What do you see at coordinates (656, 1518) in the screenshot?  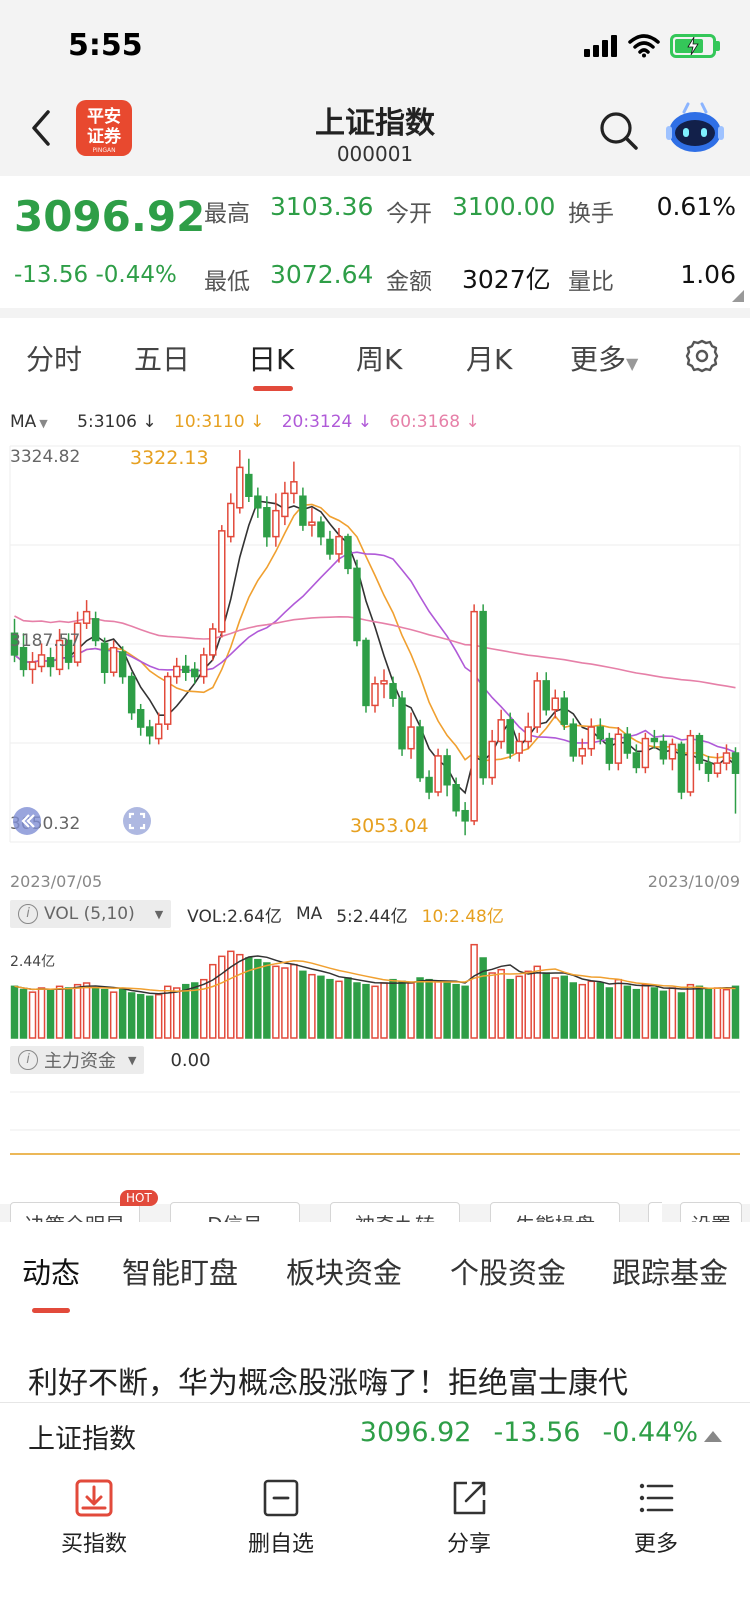 I see `more-button: 更多` at bounding box center [656, 1518].